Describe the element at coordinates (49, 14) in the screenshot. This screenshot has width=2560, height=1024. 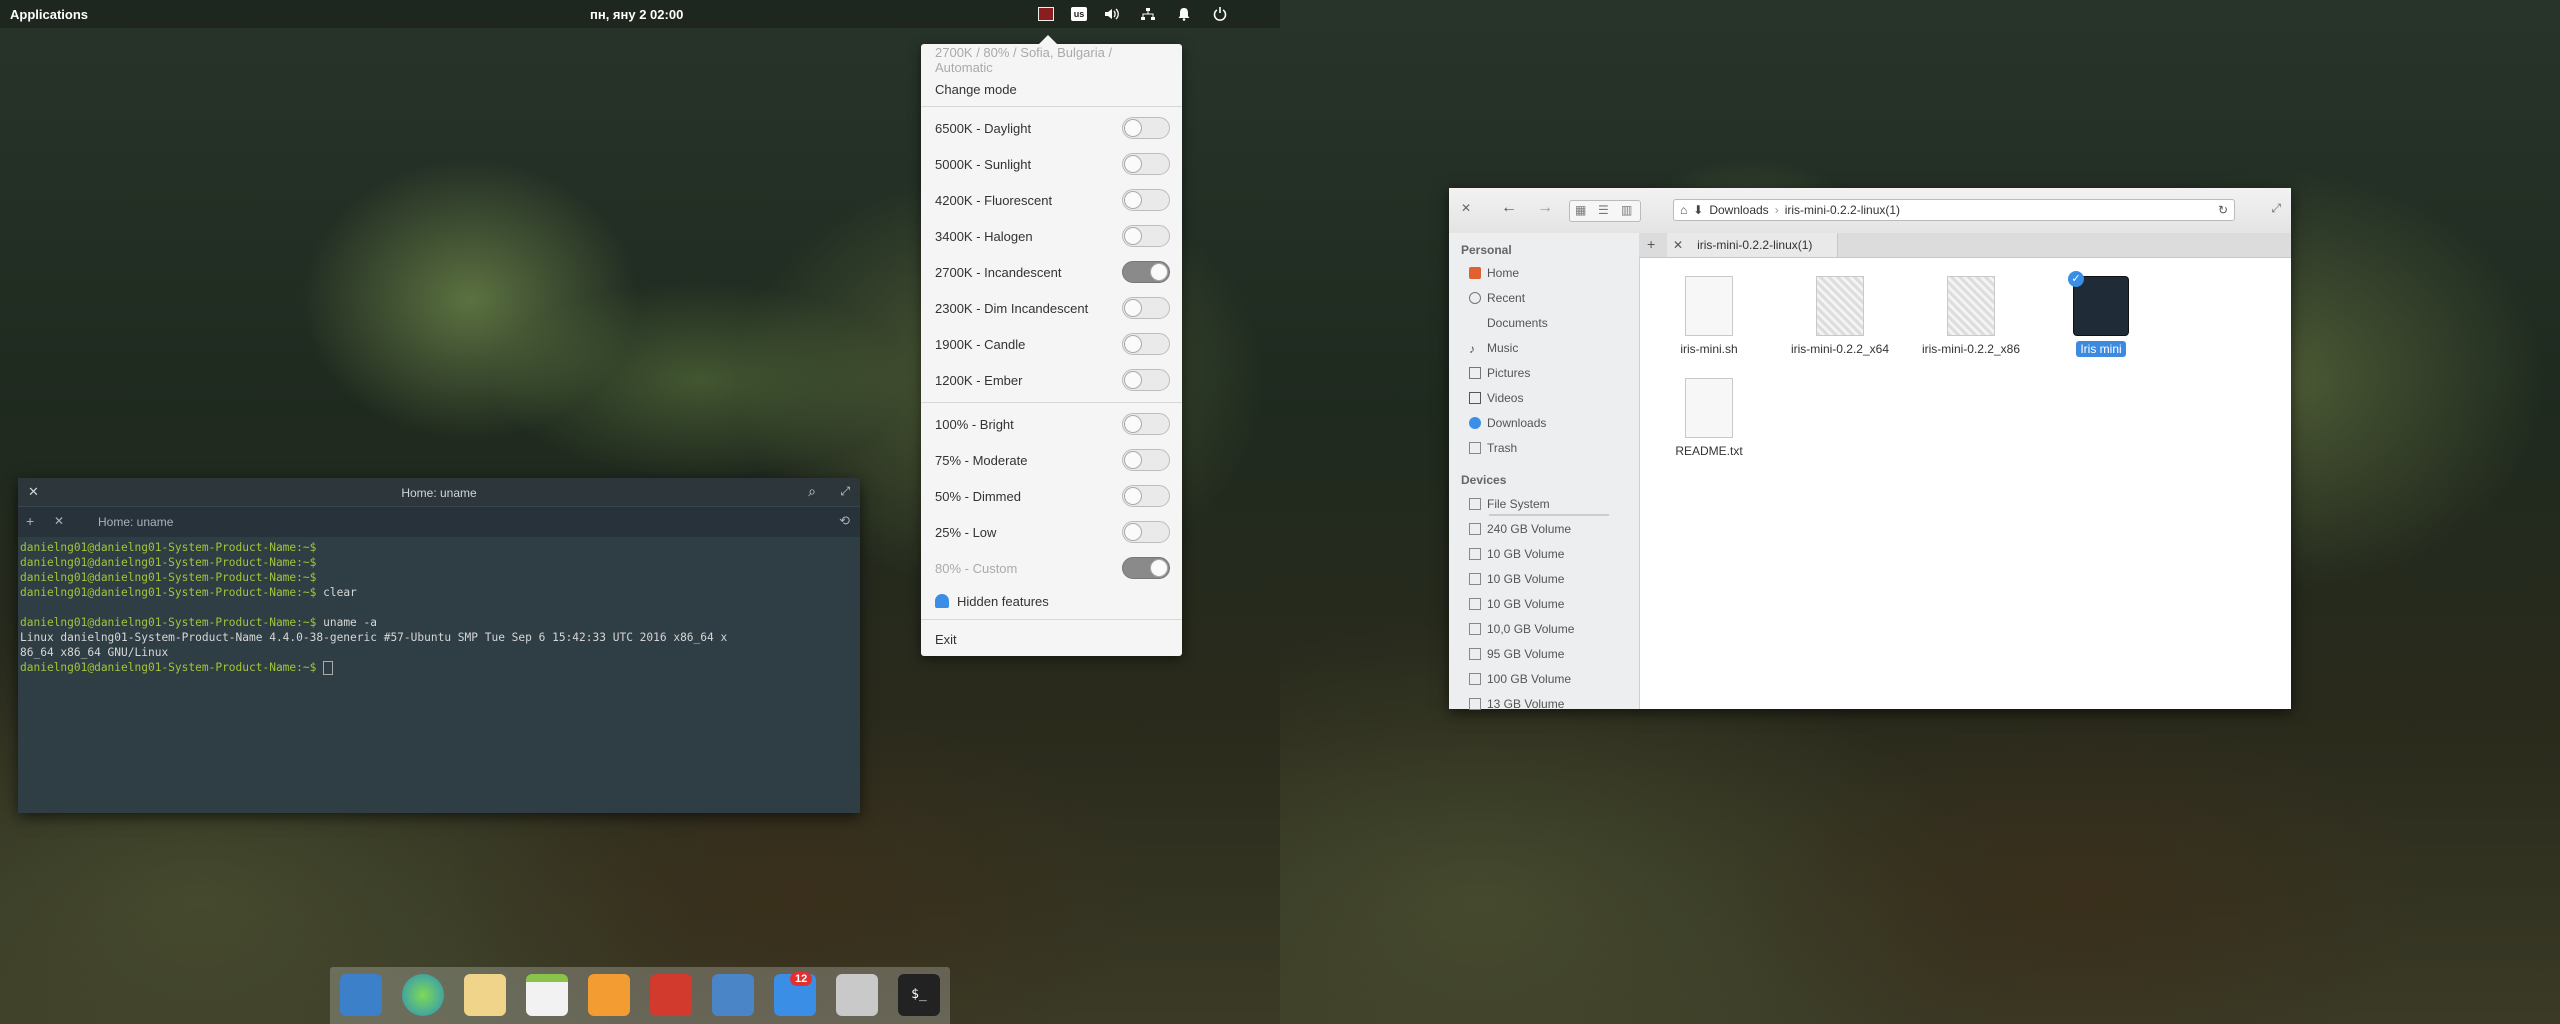
I see `applications-menu: Applications` at that location.